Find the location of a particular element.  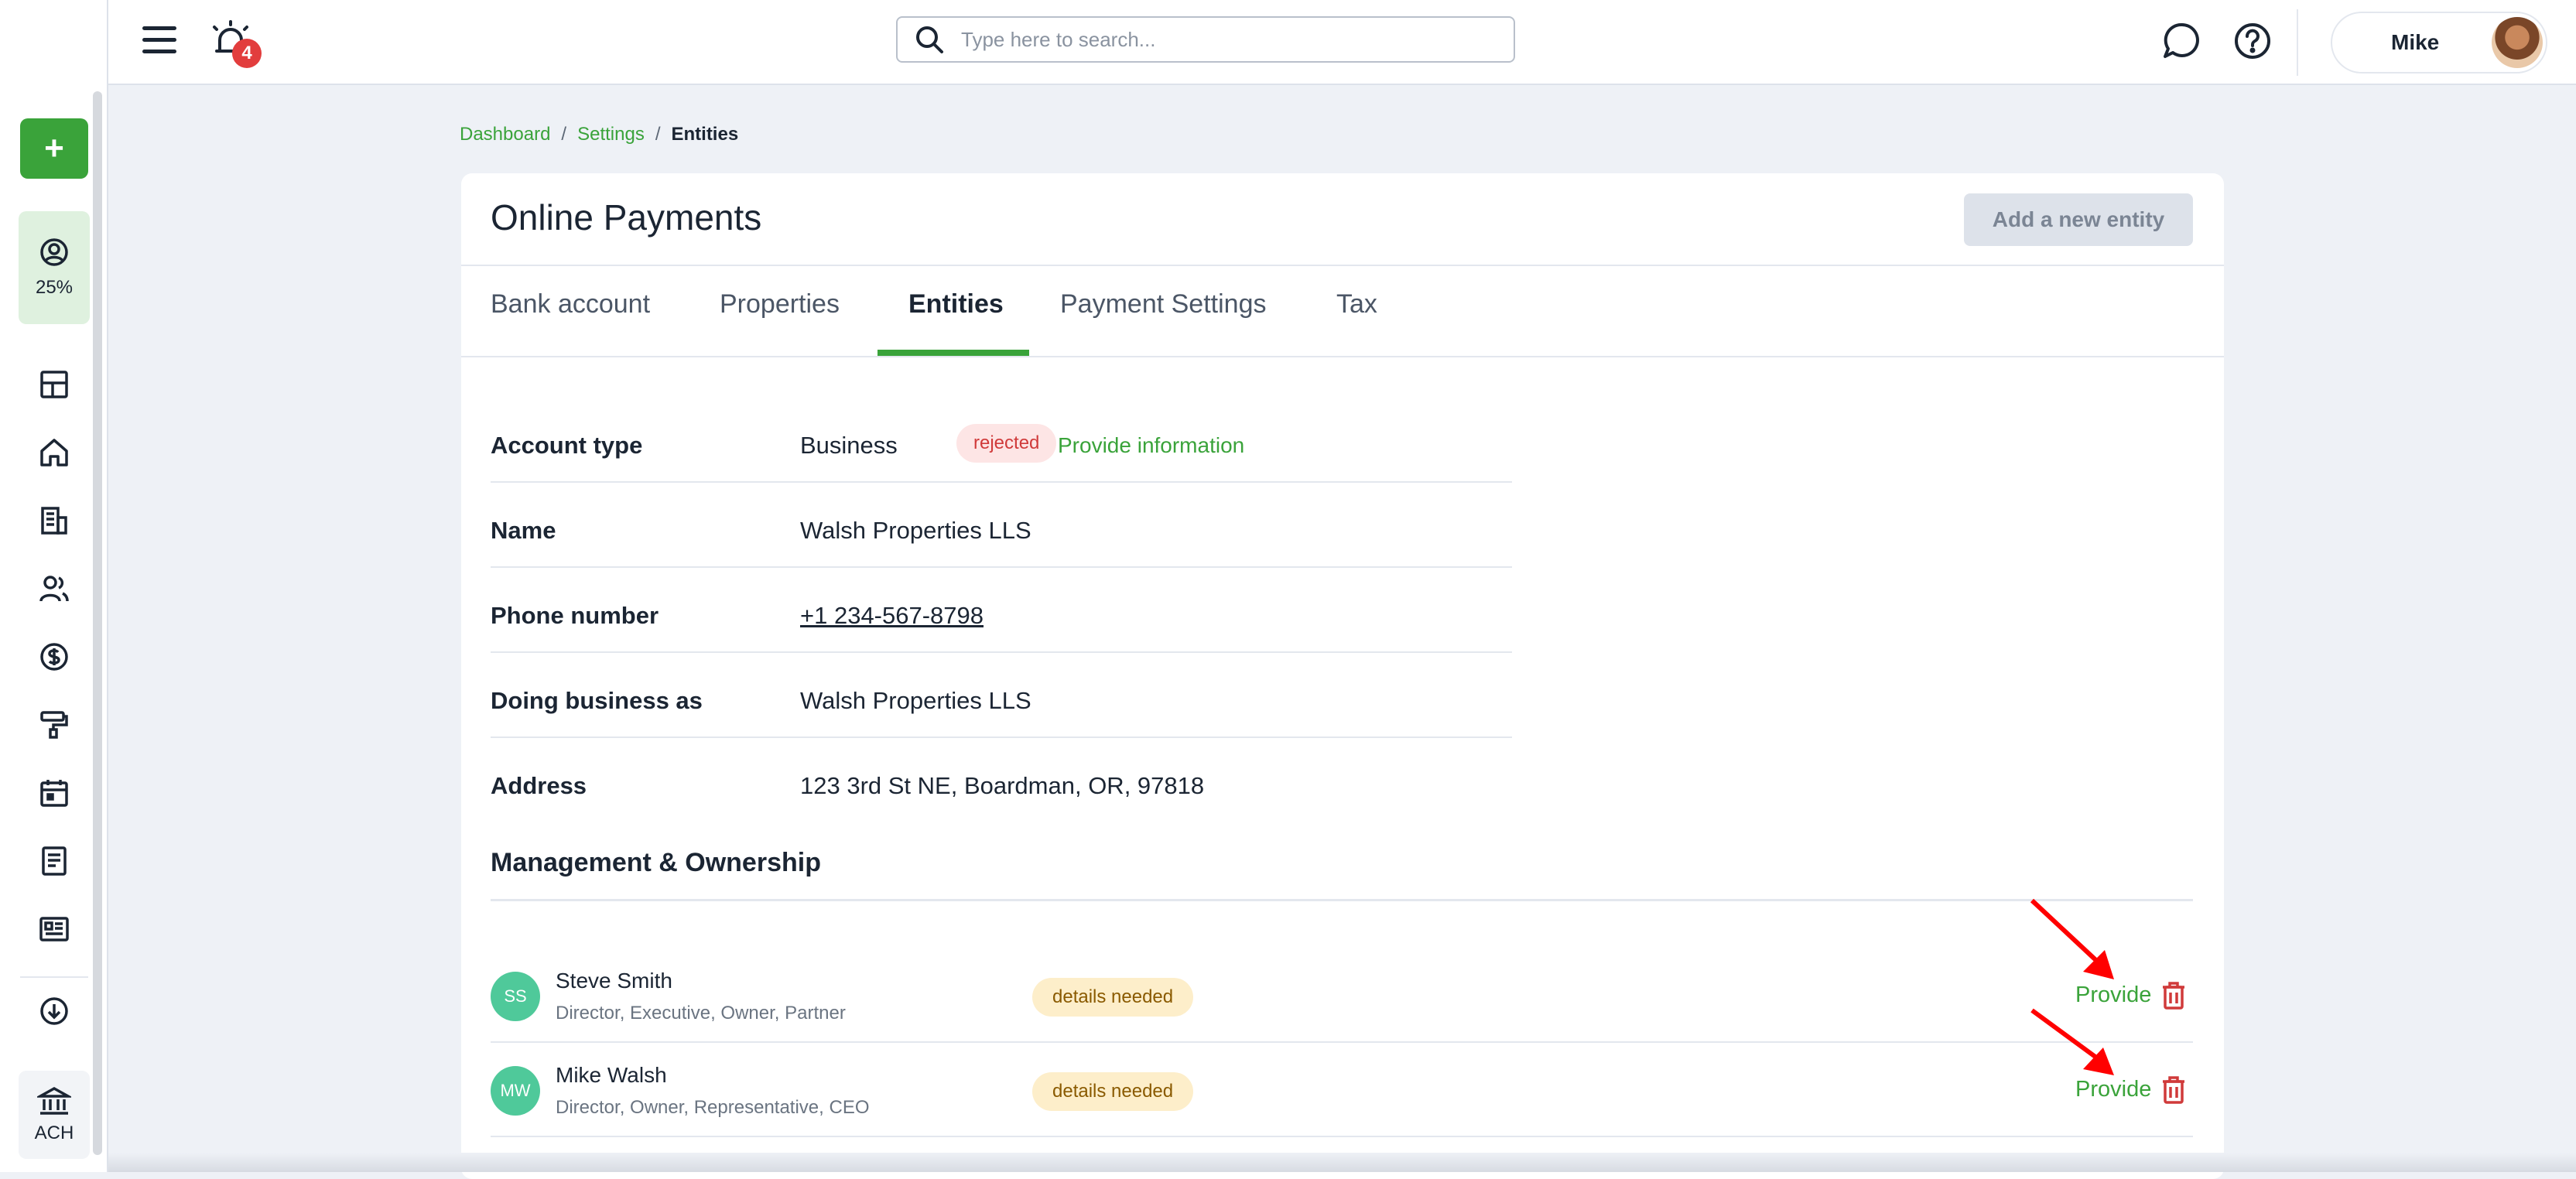

page-title: Online Payments is located at coordinates (626, 217).